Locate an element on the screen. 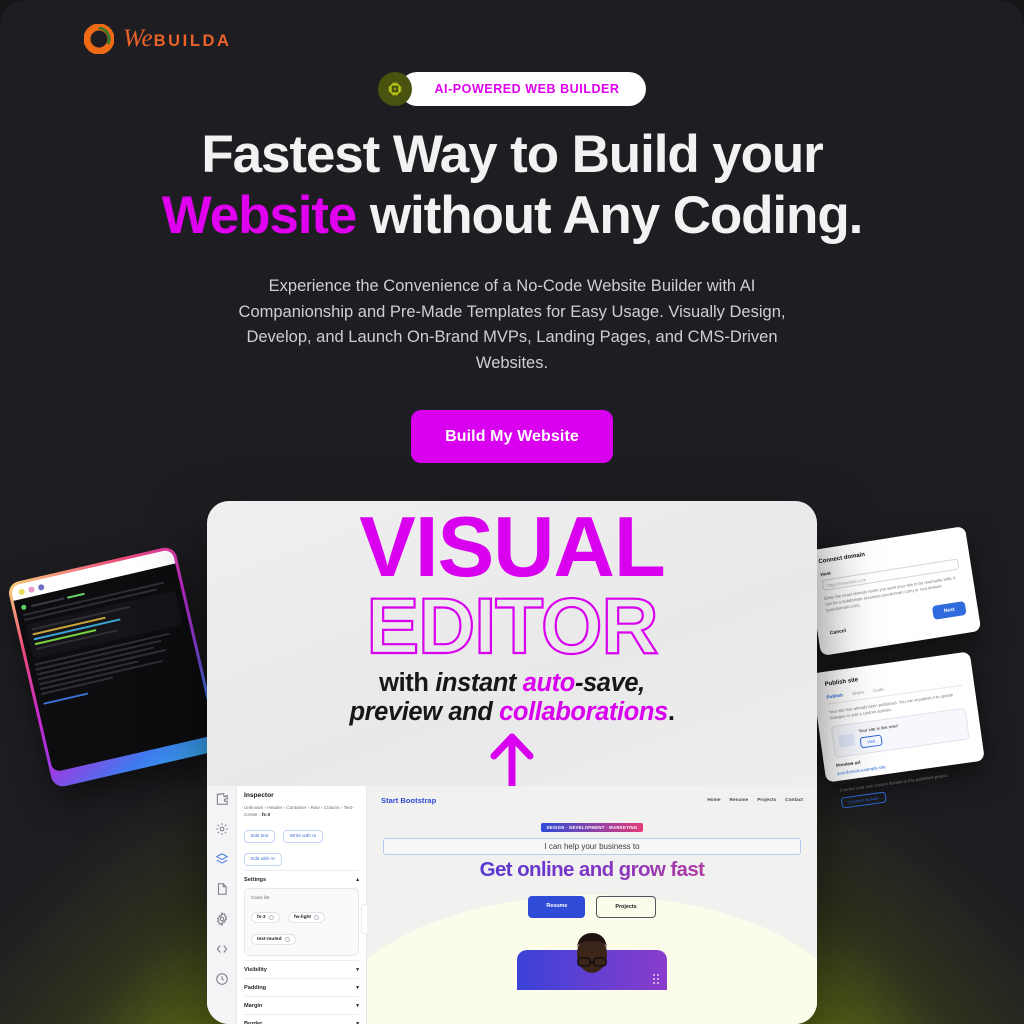  headline-line-2: without Any Coding. is located at coordinates (609, 215).